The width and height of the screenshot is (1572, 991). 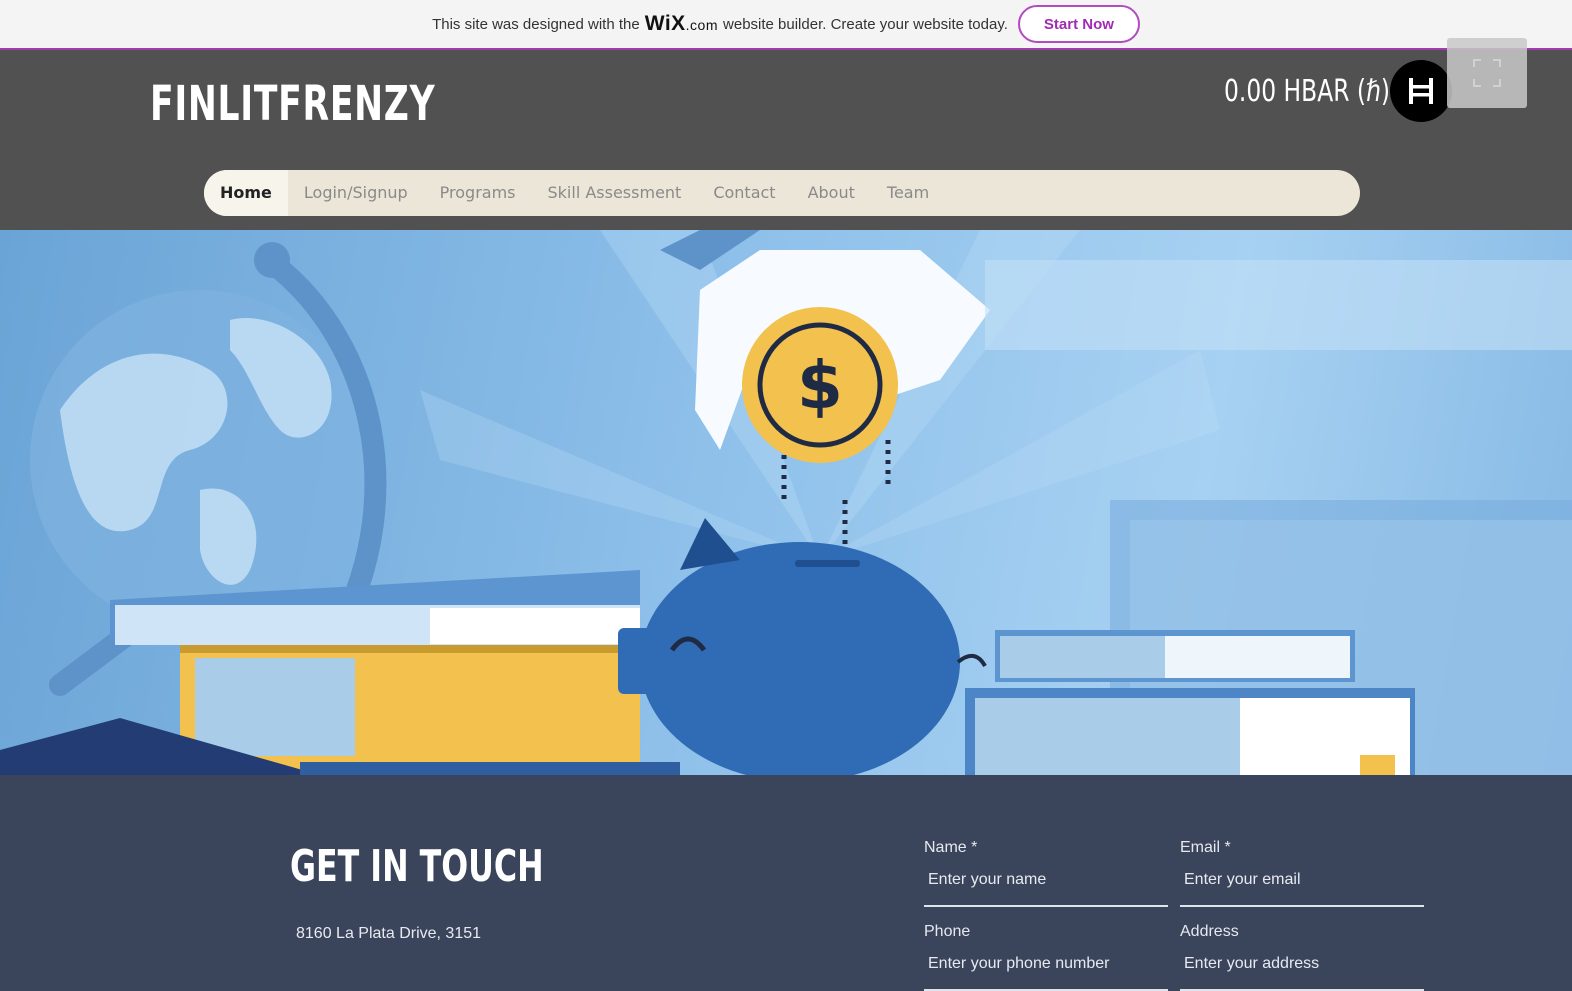 I want to click on contact-address: 8160 La Plata Drive, 3151, so click(x=389, y=933).